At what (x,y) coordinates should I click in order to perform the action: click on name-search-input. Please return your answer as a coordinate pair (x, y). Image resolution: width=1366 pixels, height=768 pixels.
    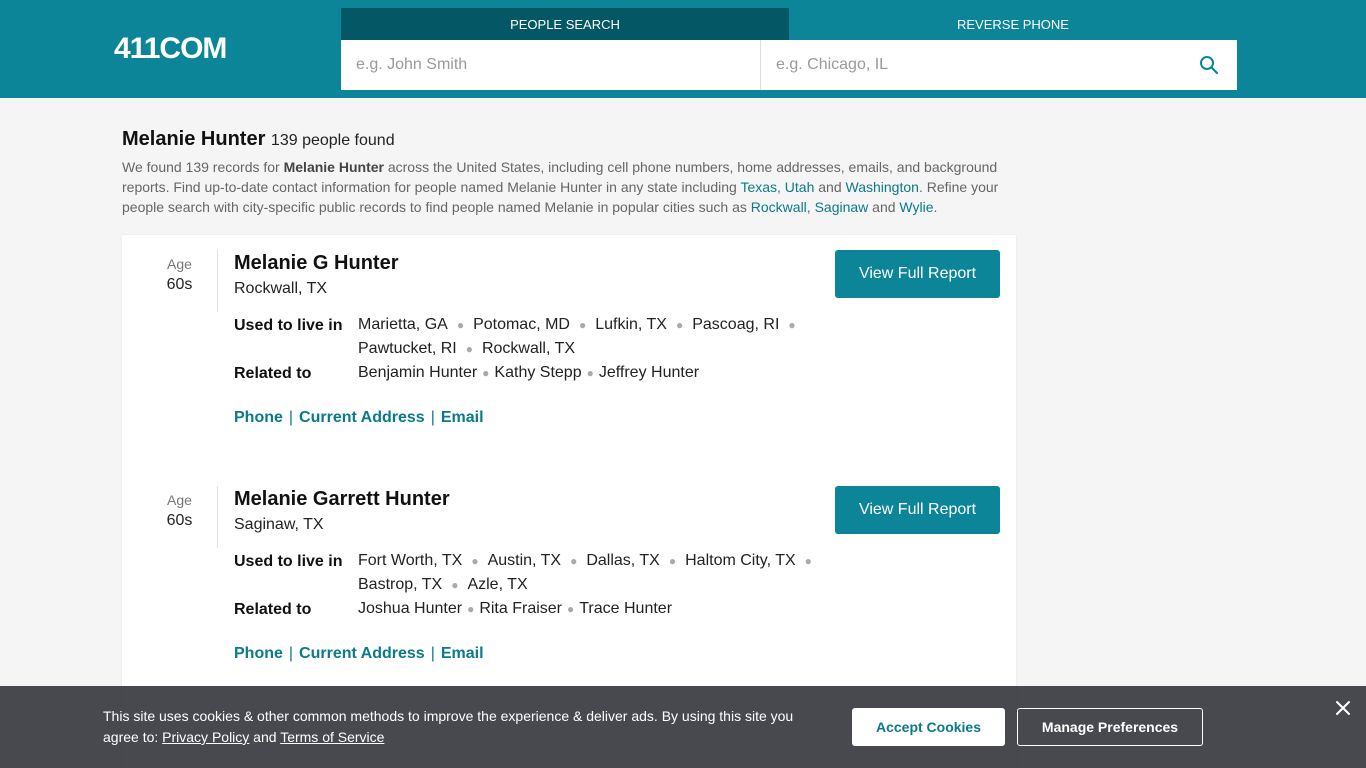
    Looking at the image, I should click on (551, 65).